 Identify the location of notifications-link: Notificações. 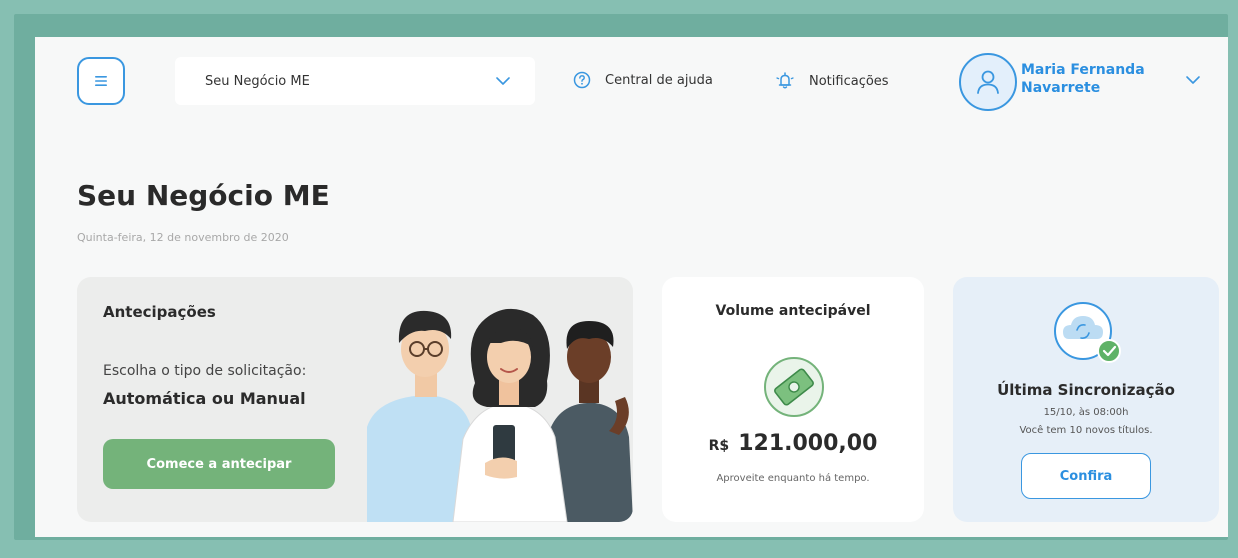
(832, 81).